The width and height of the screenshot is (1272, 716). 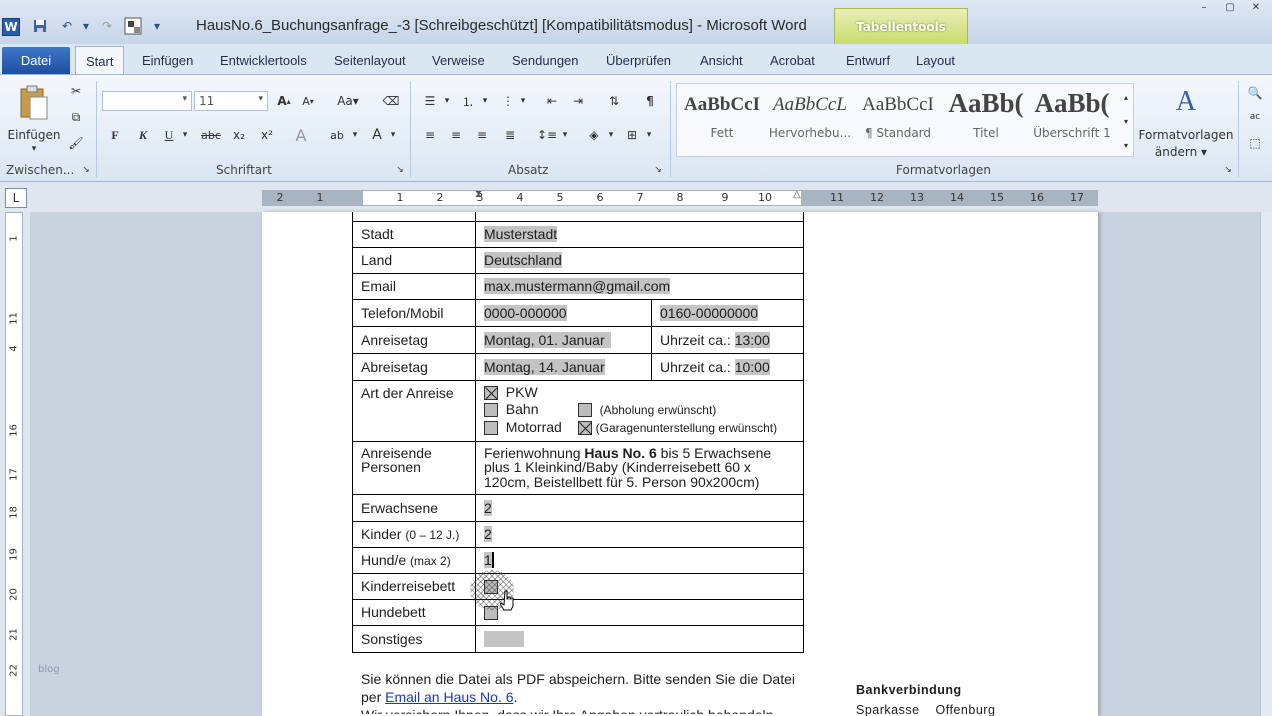 I want to click on undo-icon: ↶, so click(x=67, y=26).